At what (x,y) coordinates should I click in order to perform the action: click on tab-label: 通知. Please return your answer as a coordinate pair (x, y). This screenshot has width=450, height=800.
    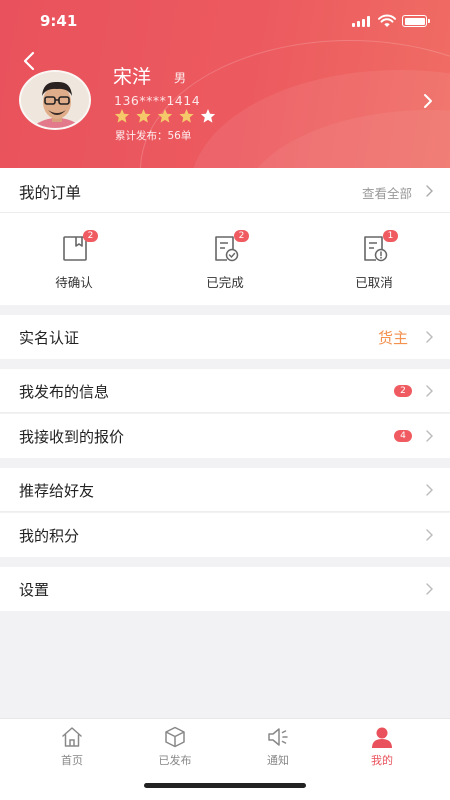
    Looking at the image, I should click on (278, 760).